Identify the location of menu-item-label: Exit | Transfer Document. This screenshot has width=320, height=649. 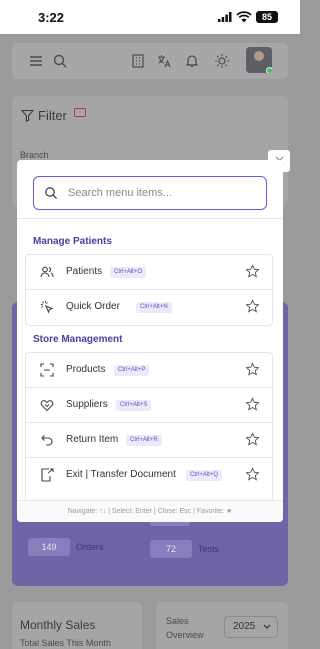
(121, 474).